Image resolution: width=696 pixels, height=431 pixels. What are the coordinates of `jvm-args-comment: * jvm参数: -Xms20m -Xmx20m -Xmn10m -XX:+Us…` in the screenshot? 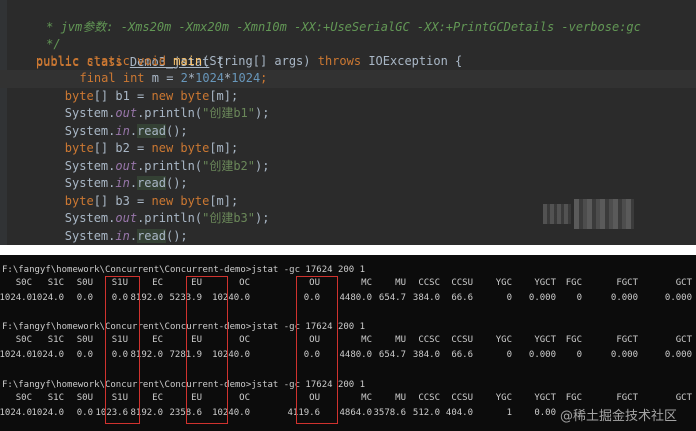 It's located at (339, 26).